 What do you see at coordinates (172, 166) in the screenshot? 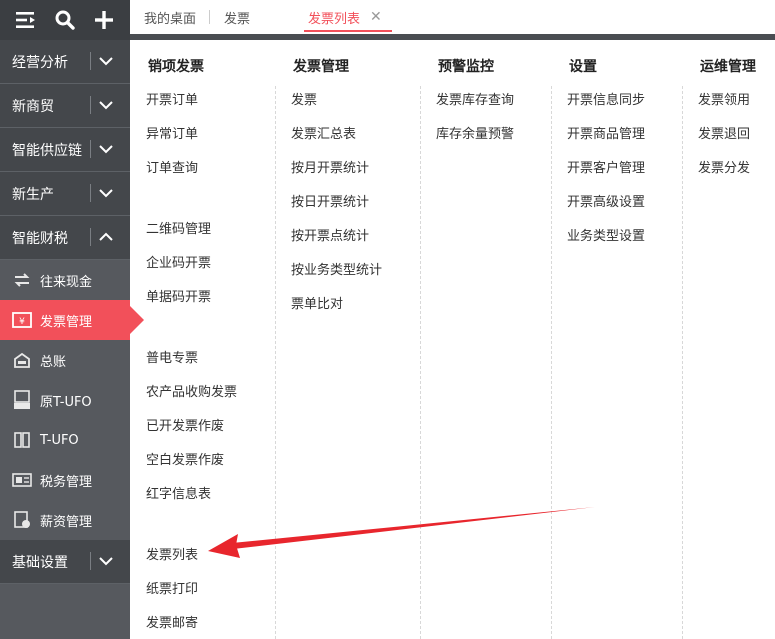
I see `menu-link-order-query: 订单查询` at bounding box center [172, 166].